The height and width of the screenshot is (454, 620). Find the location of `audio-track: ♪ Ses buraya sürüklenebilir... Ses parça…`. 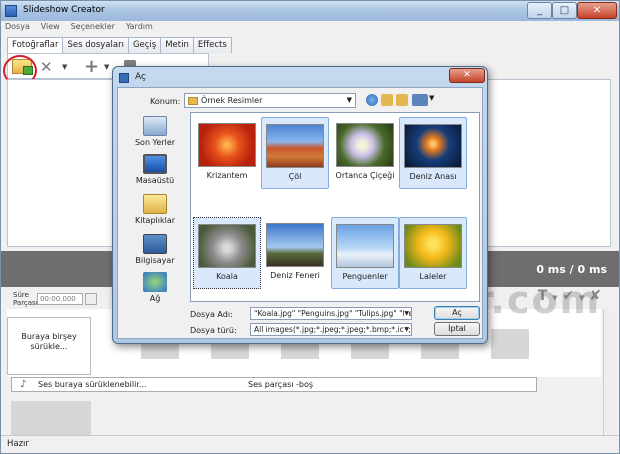

audio-track: ♪ Ses buraya sürüklenebilir... Ses parça… is located at coordinates (274, 384).